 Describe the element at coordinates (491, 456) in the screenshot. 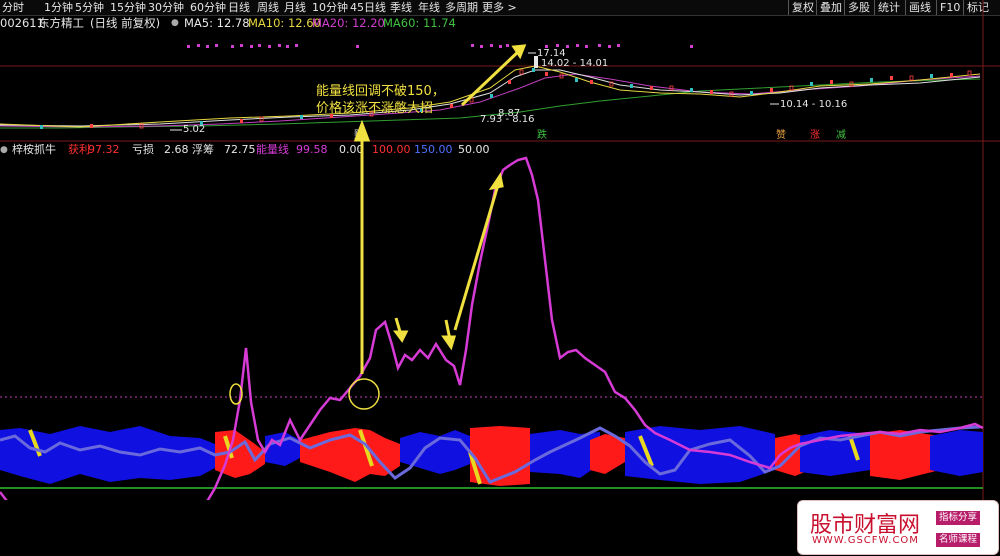

I see `chip-bands` at that location.